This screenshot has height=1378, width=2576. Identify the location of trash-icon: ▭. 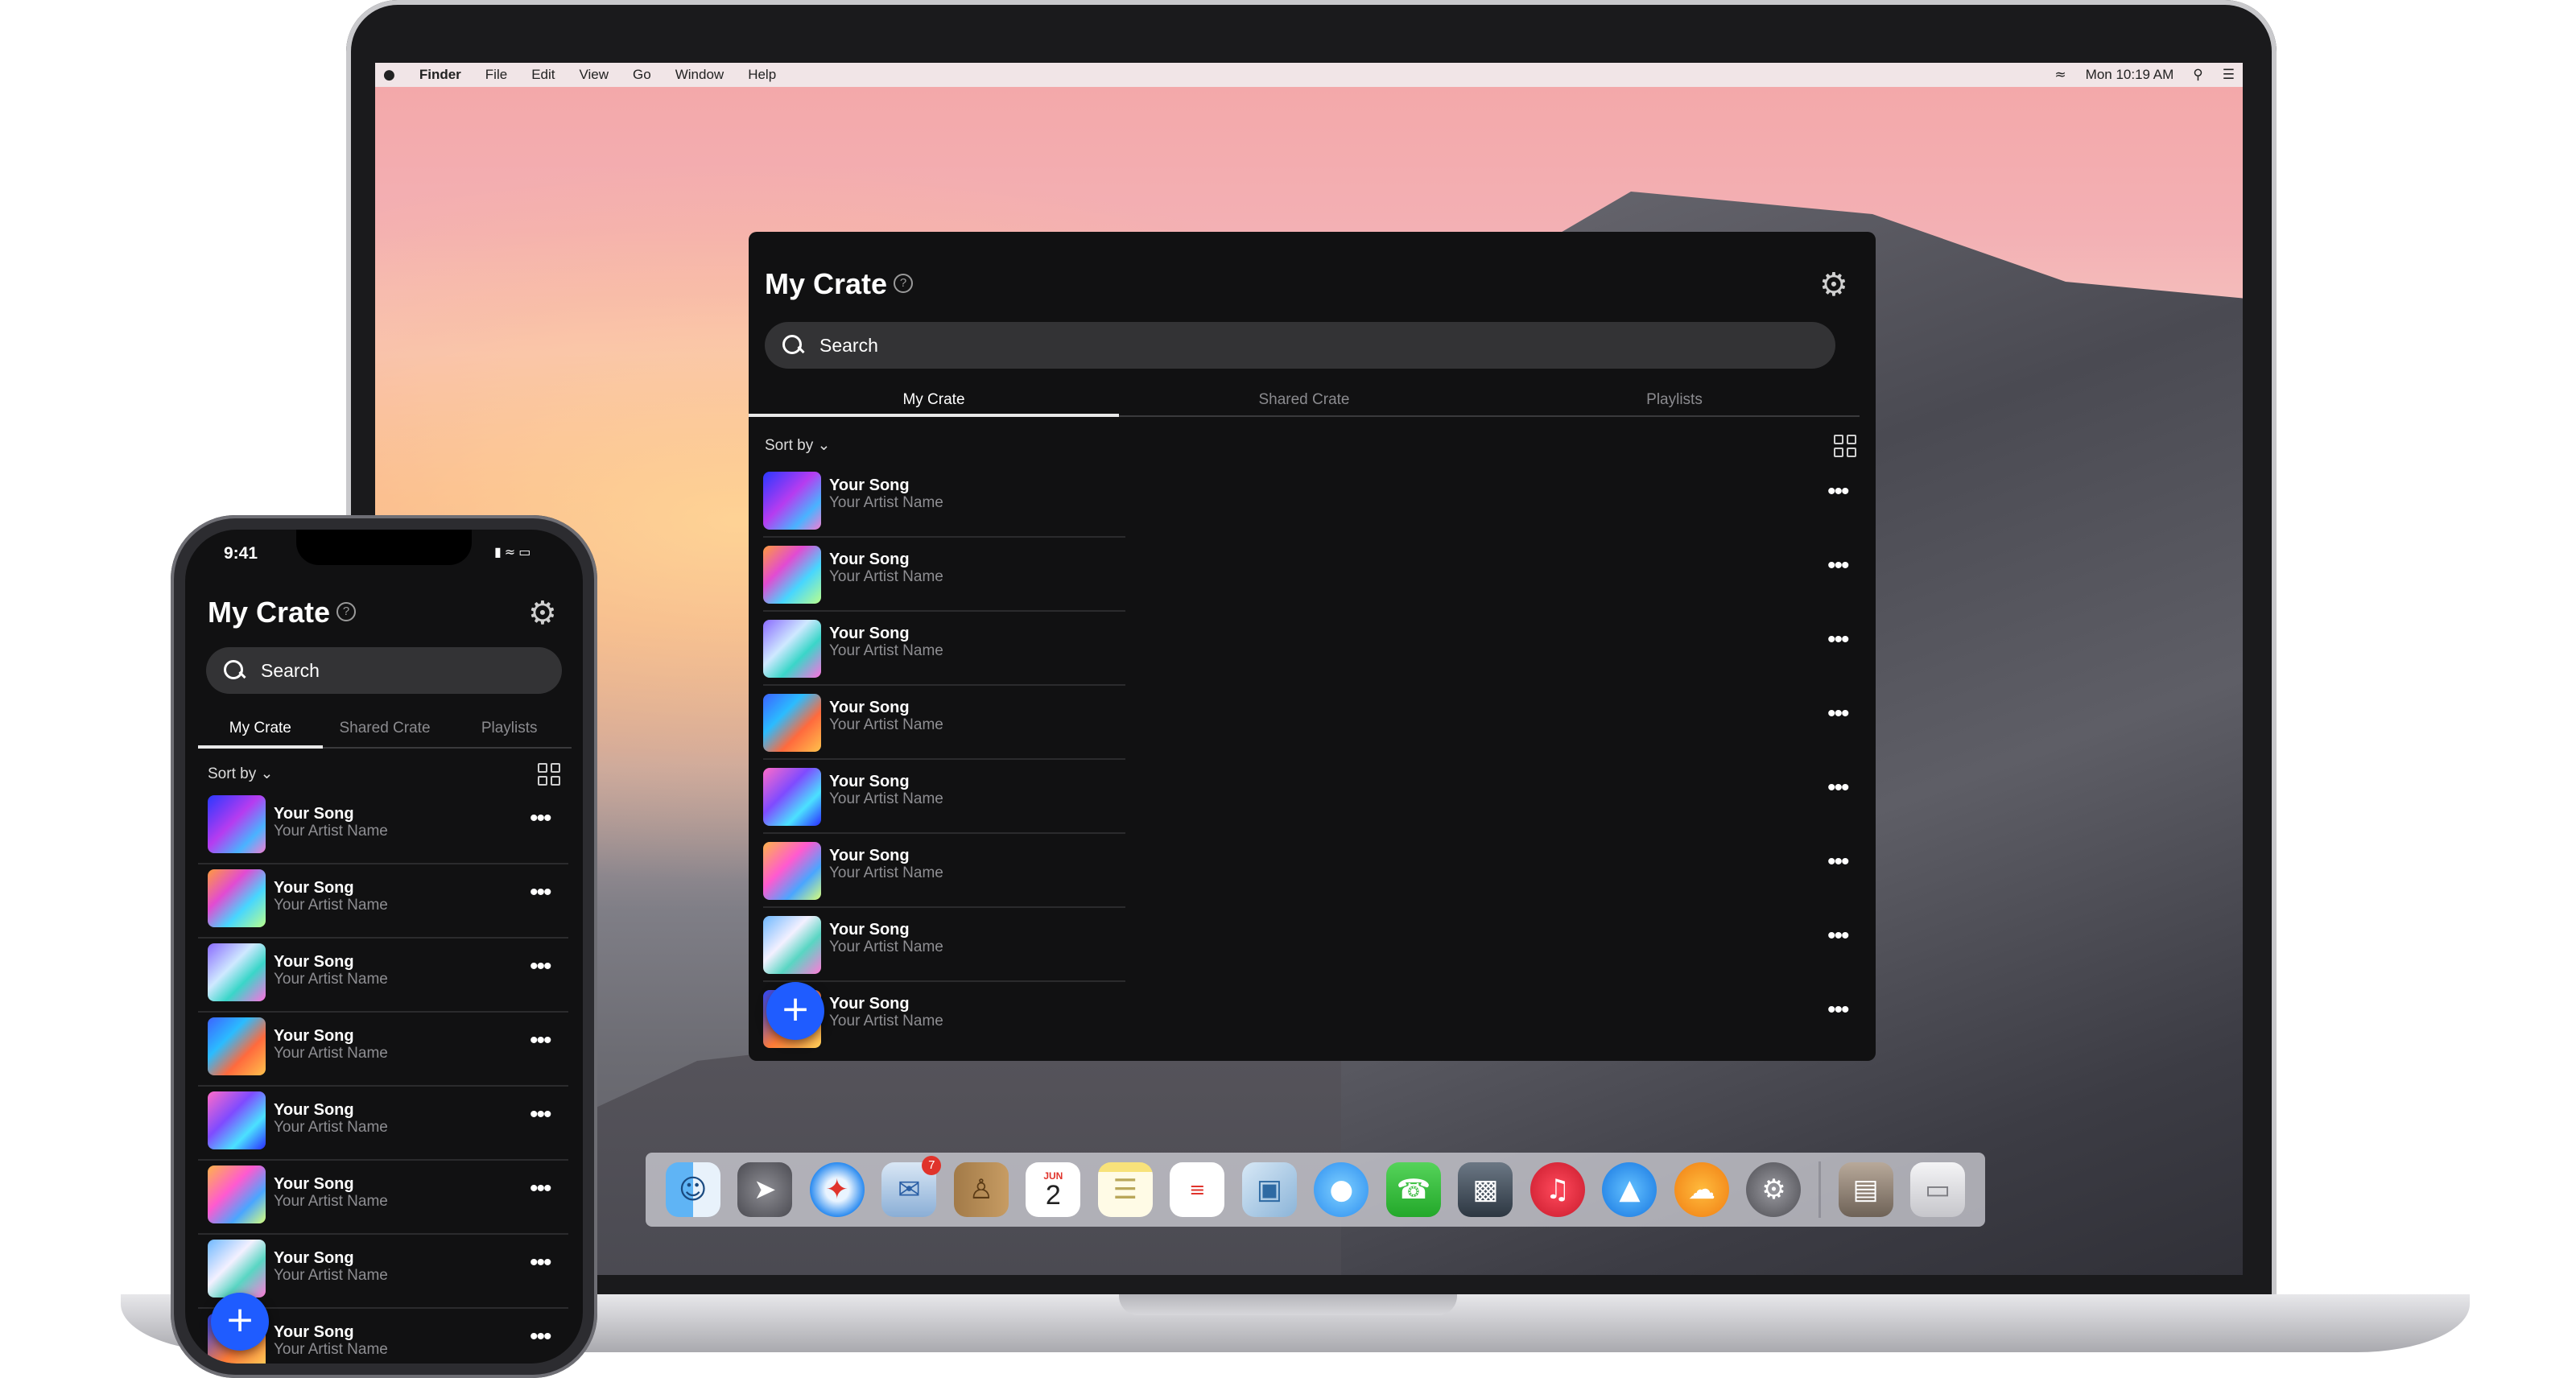
(1938, 1189).